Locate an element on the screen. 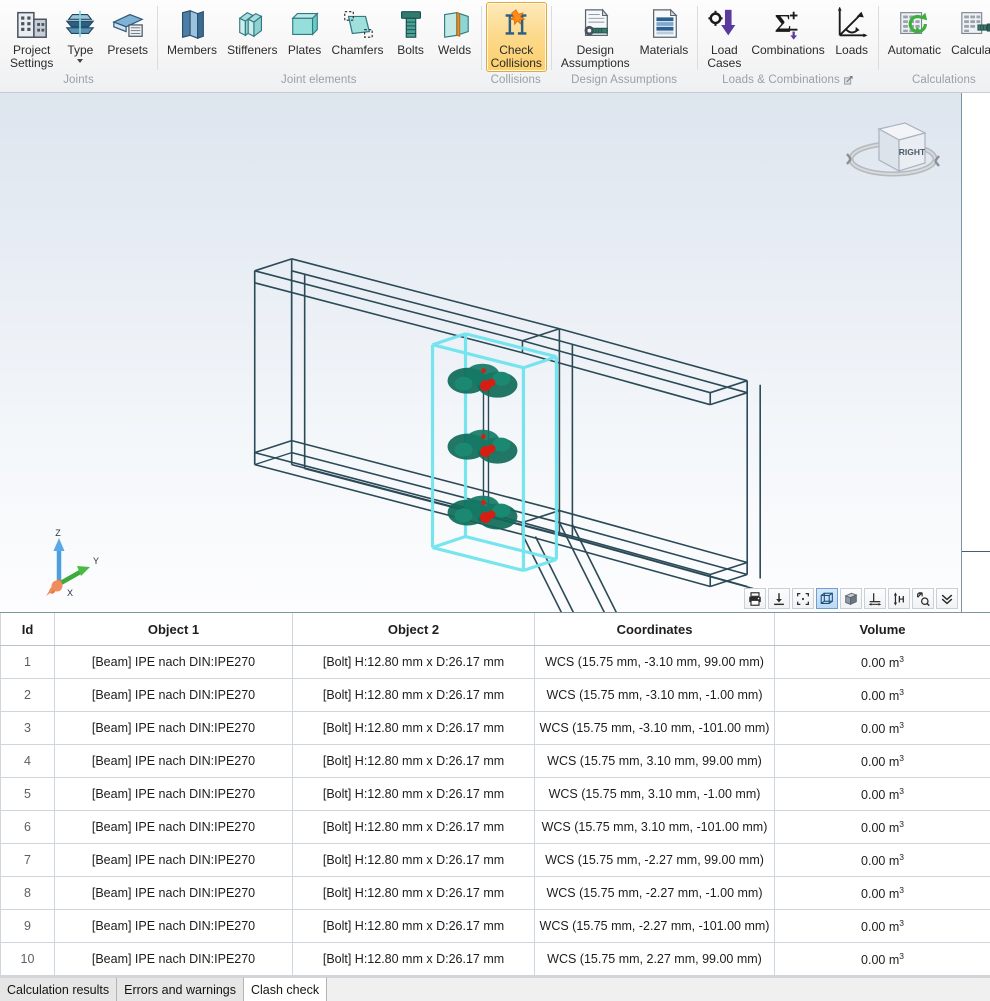 The width and height of the screenshot is (990, 1001). ribbon-button-project-settings: Project Settings is located at coordinates (31, 37).